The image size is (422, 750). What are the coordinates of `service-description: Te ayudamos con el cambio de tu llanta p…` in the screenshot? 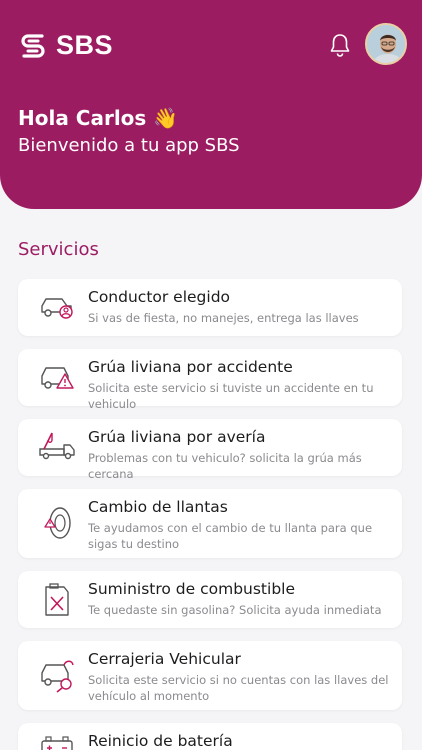 It's located at (230, 536).